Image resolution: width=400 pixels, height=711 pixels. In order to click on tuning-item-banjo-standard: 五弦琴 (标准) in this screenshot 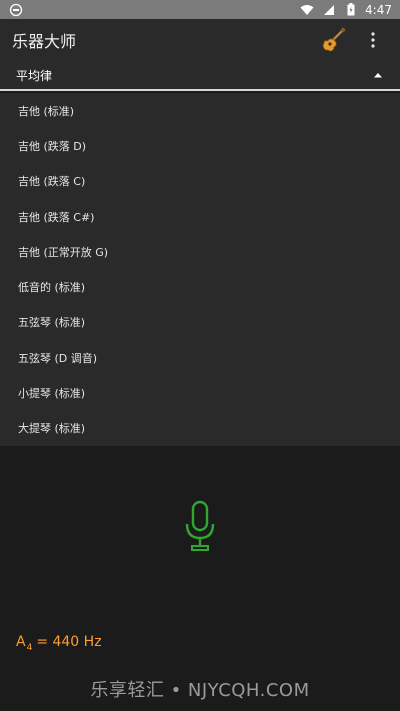, I will do `click(200, 322)`.